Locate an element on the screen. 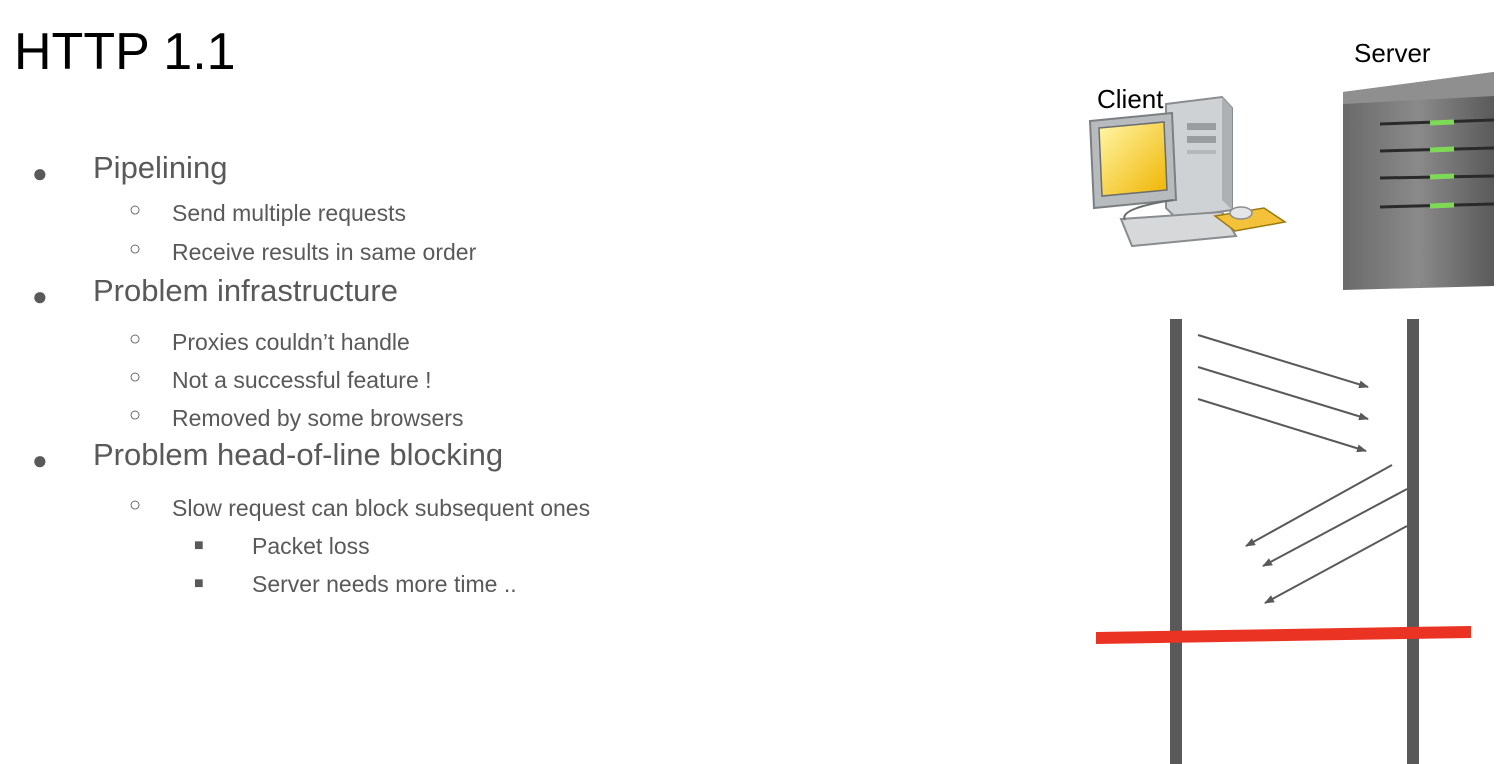 The height and width of the screenshot is (764, 1510). server-icon is located at coordinates (1419, 181).